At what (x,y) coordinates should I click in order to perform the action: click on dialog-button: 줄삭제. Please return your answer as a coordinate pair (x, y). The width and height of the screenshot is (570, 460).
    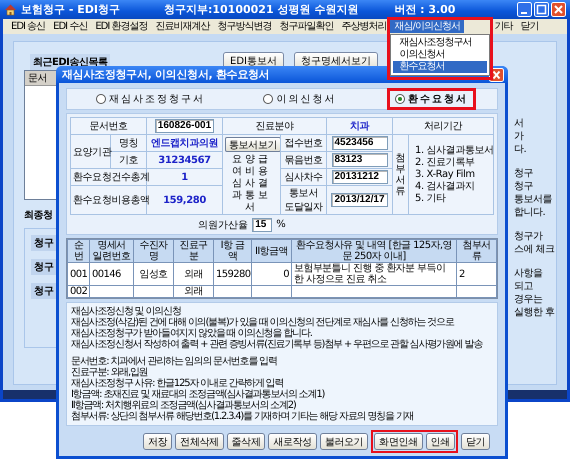
    Looking at the image, I should click on (246, 441).